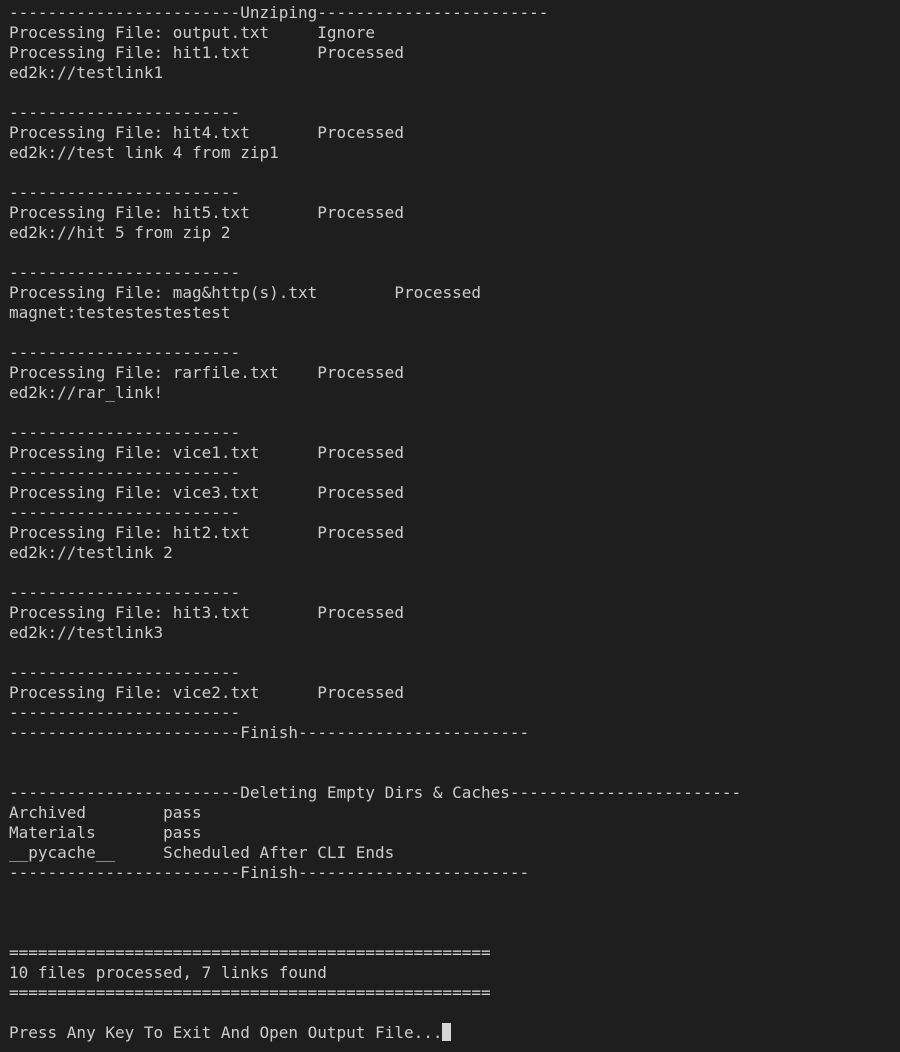 Image resolution: width=900 pixels, height=1052 pixels. I want to click on terminal-line-text: Processing File: vice1.txt Processed, so click(206, 452).